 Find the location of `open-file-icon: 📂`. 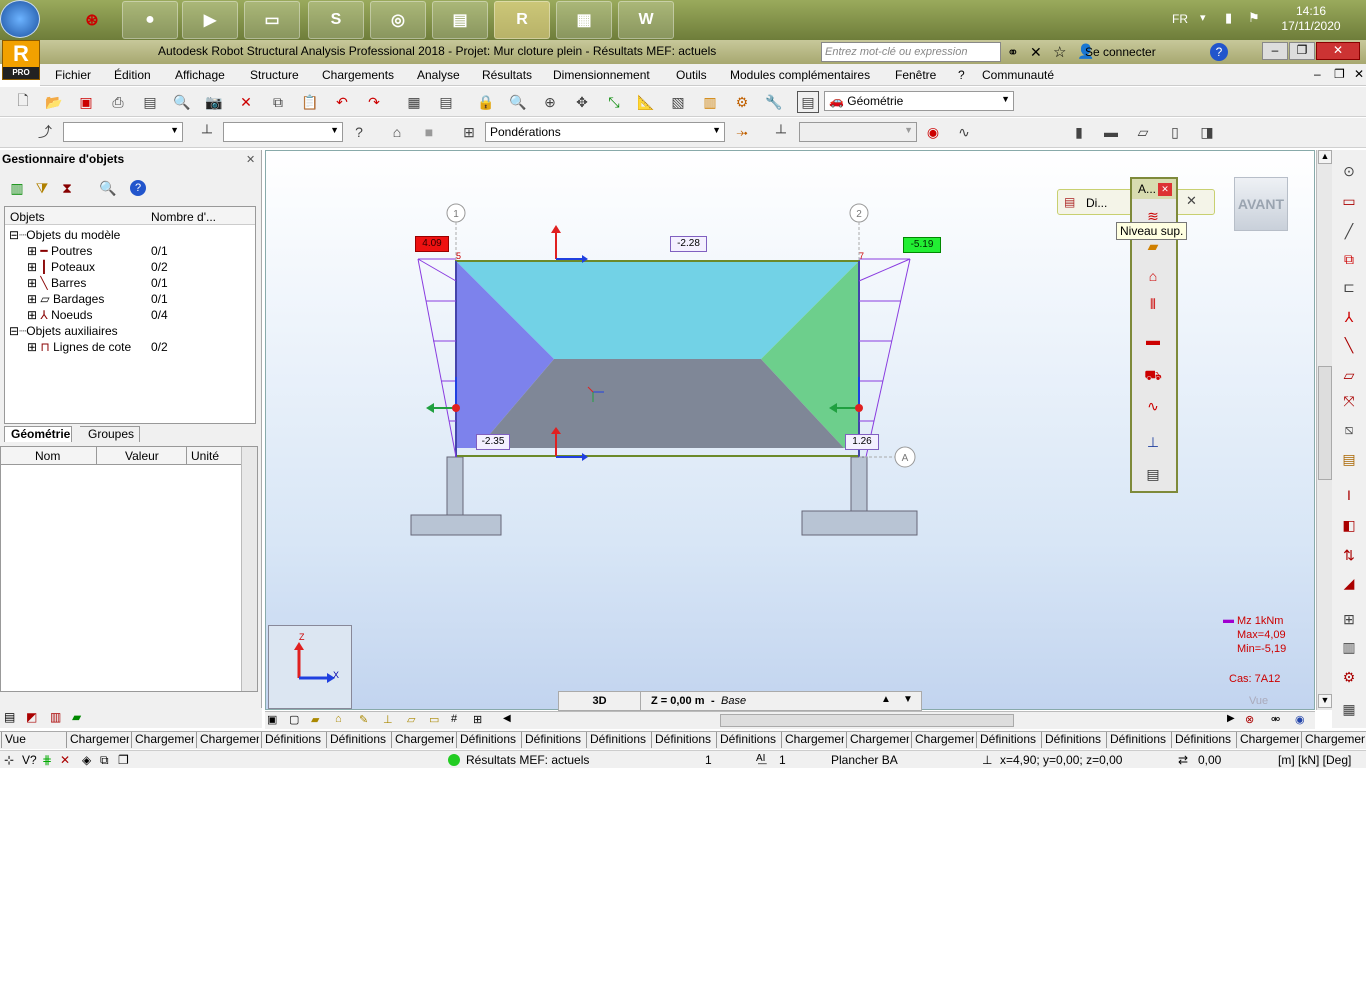

open-file-icon: 📂 is located at coordinates (54, 102).